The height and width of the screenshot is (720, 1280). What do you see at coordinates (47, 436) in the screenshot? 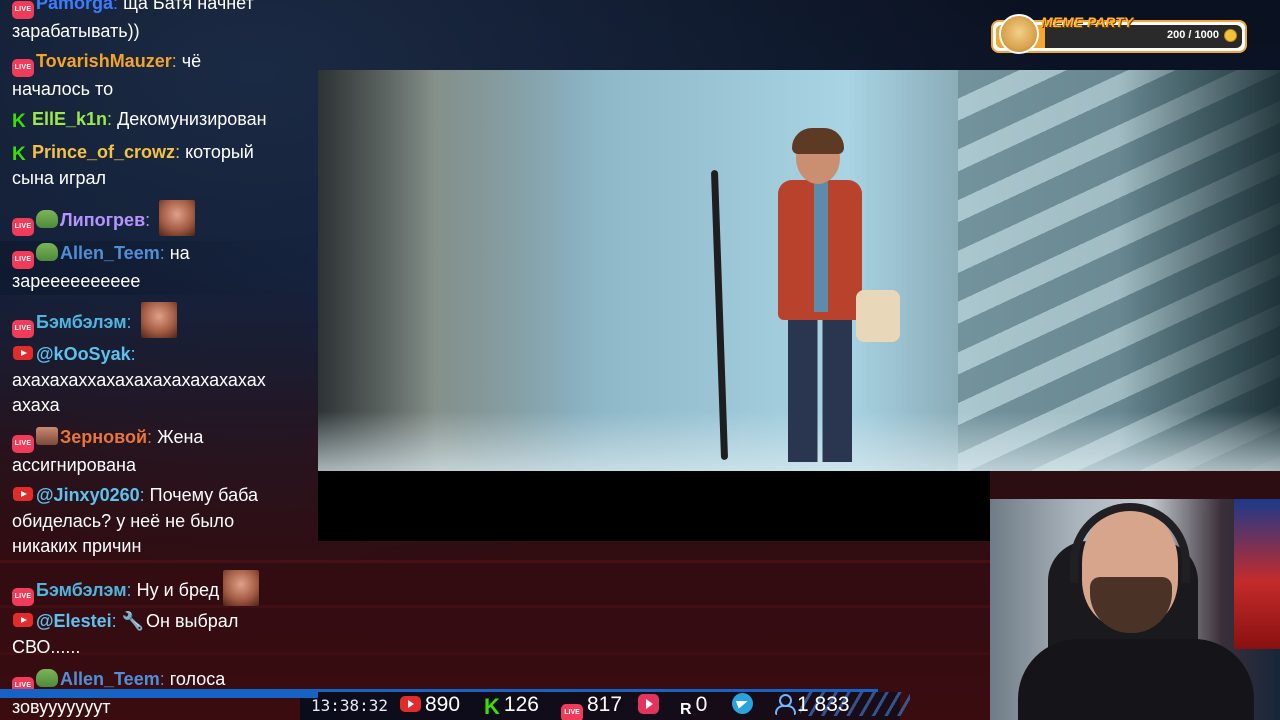
I see `face-emote-icon` at bounding box center [47, 436].